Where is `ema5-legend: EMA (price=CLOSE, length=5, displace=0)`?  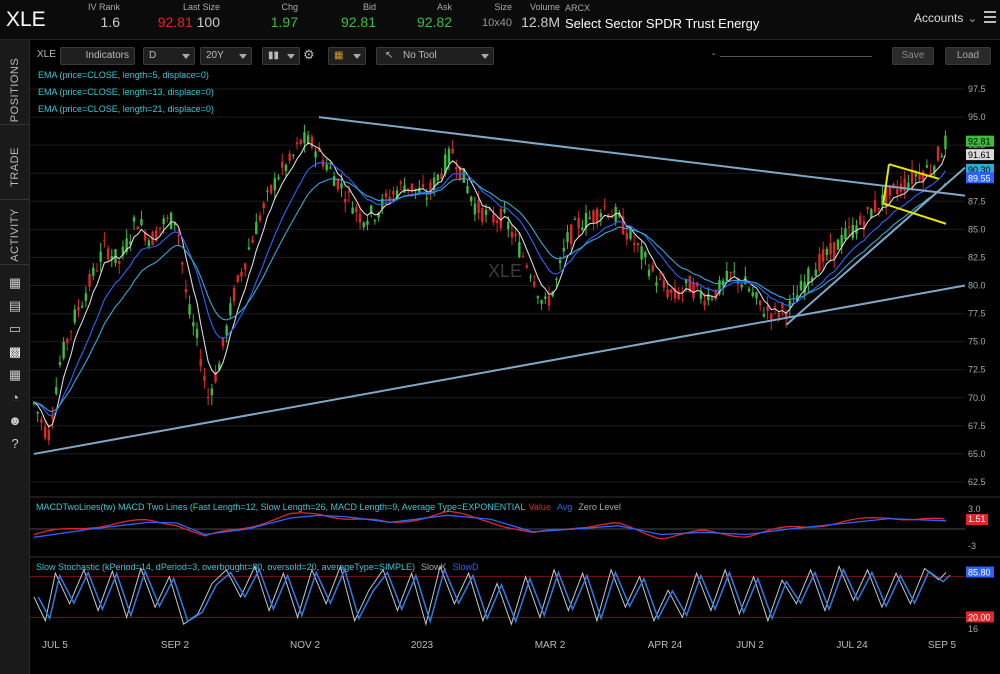
ema5-legend: EMA (price=CLOSE, length=5, displace=0) is located at coordinates (123, 75).